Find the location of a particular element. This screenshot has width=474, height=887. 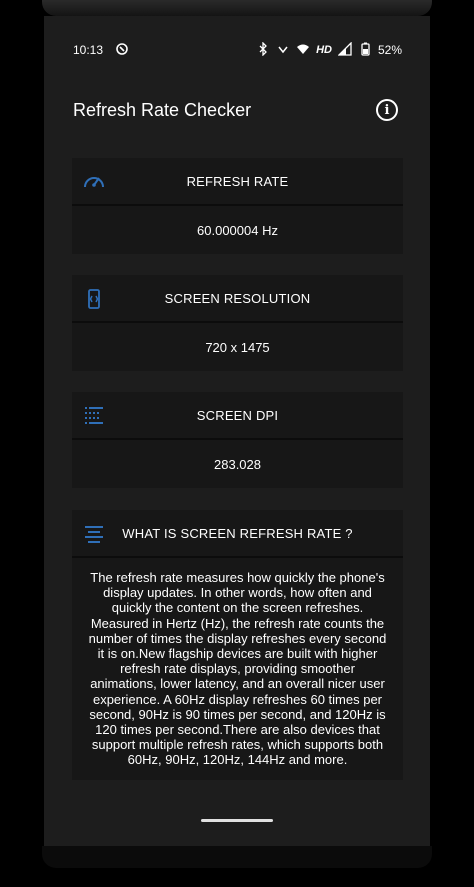

phone-bottom-bezel is located at coordinates (237, 857).